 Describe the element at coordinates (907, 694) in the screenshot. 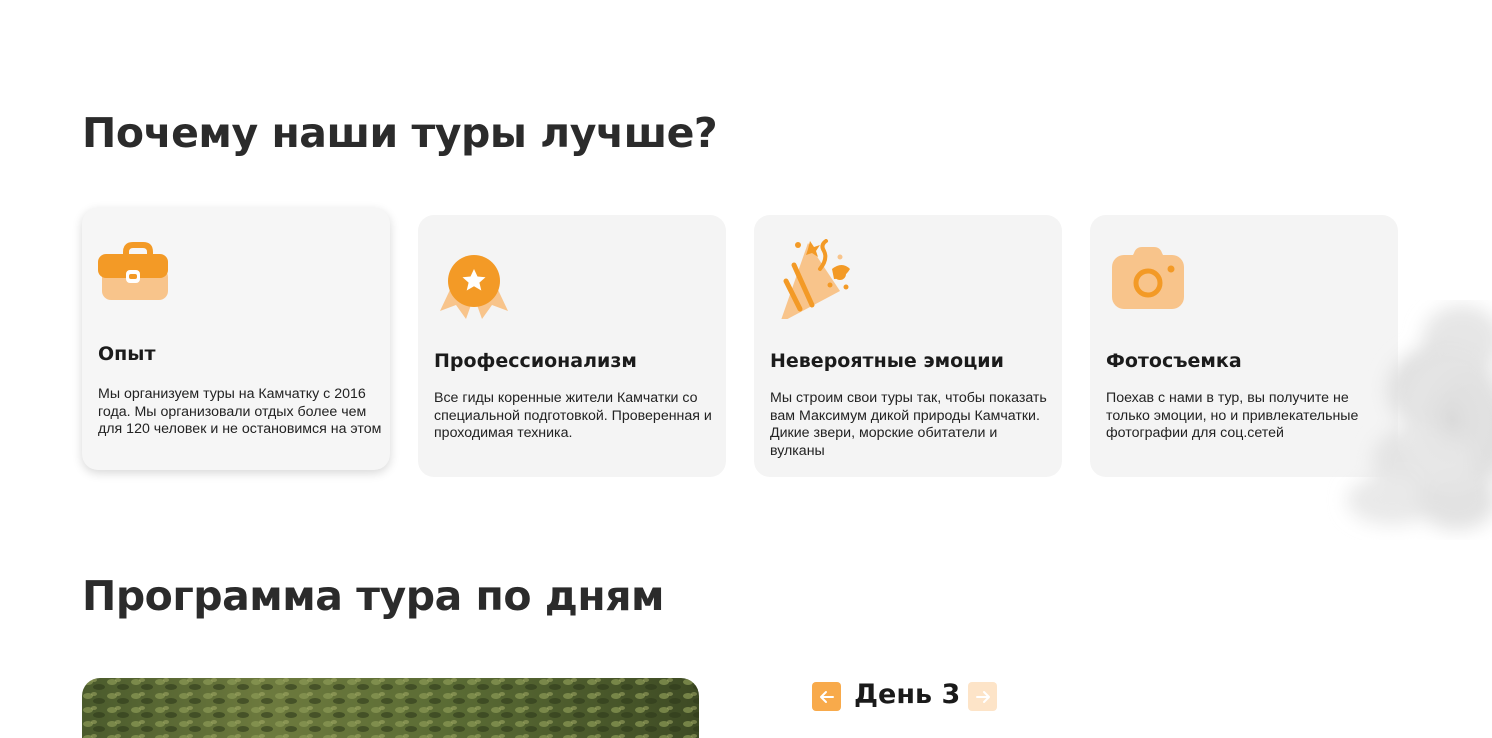

I see `day-label: День 3` at that location.